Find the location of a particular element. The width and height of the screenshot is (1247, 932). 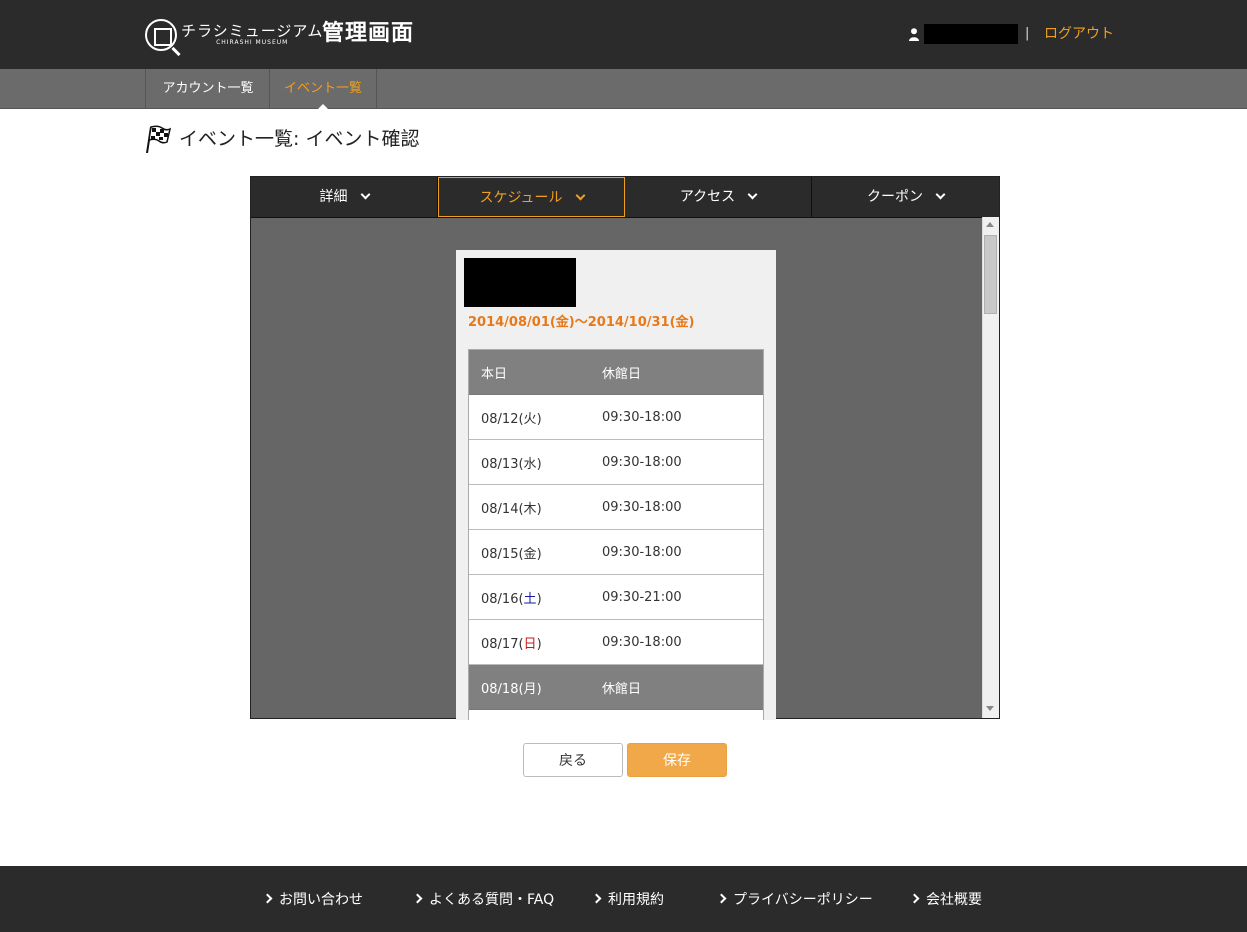

schedule-date-cell: 08/17(日) is located at coordinates (511, 644).